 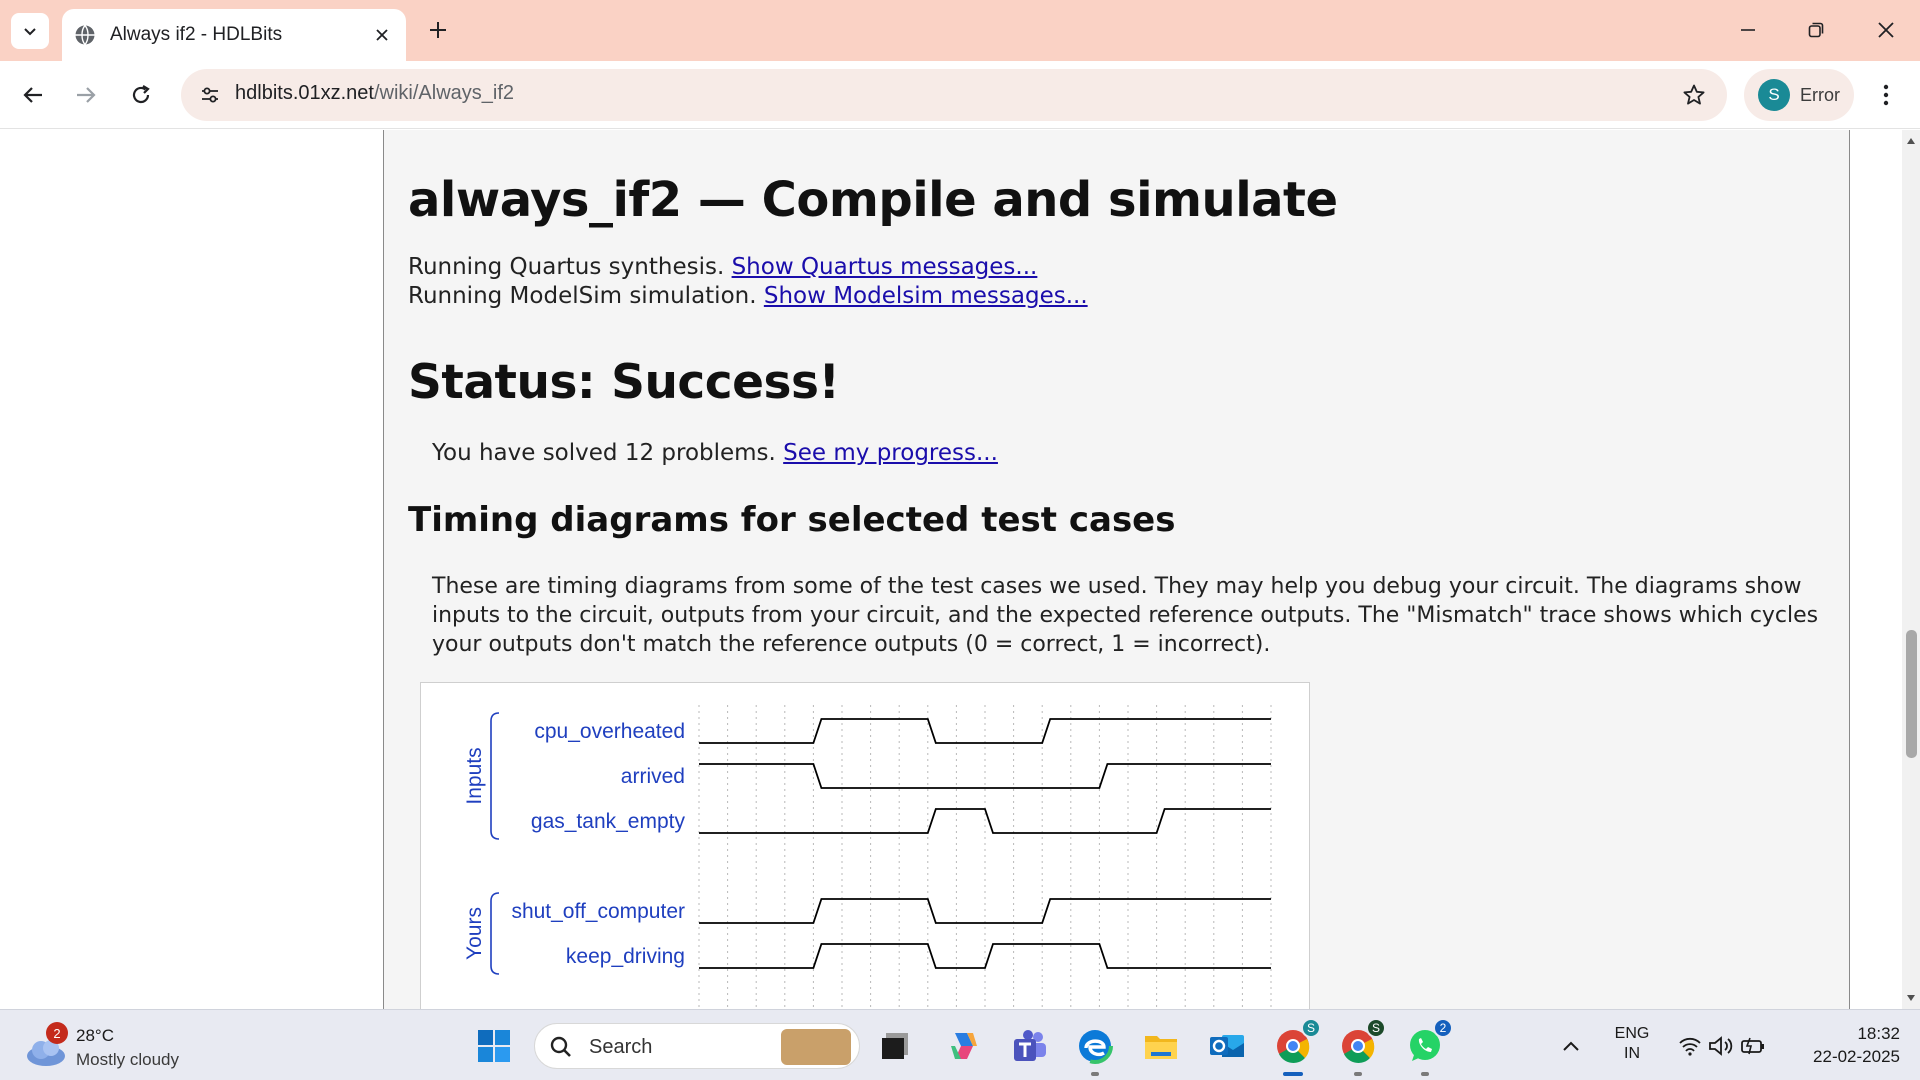 I want to click on restore-icon, so click(x=1816, y=30).